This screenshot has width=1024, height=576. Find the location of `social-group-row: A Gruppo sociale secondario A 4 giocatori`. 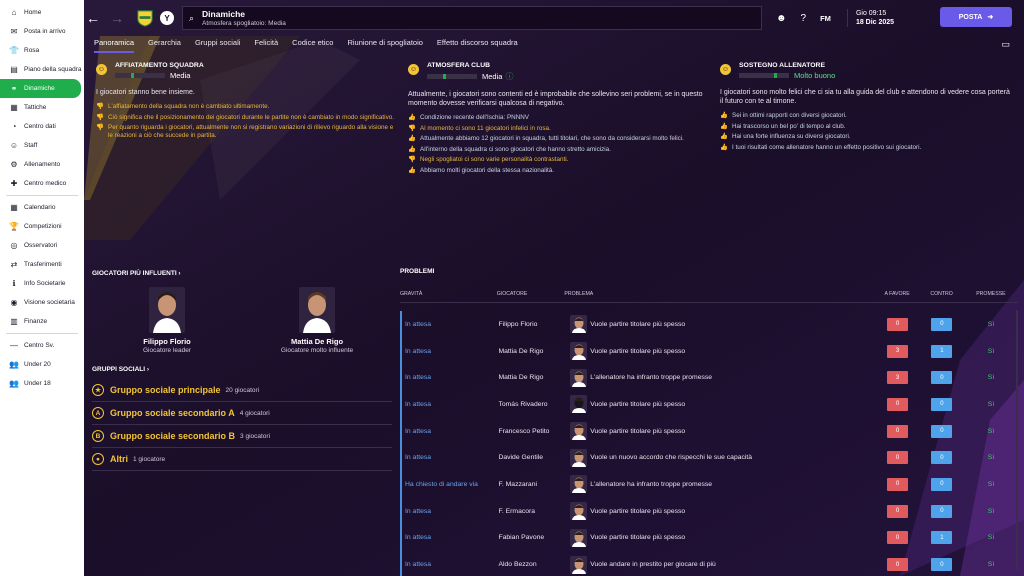

social-group-row: A Gruppo sociale secondario A 4 giocatori is located at coordinates (242, 413).